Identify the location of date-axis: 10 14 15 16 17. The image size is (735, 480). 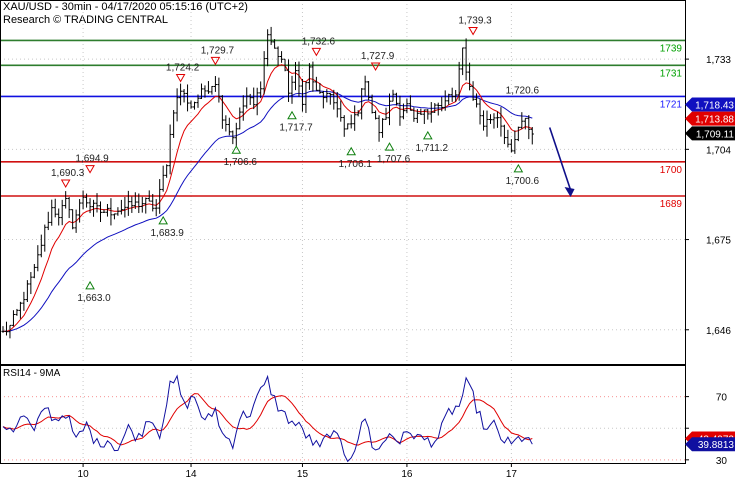
(298, 471).